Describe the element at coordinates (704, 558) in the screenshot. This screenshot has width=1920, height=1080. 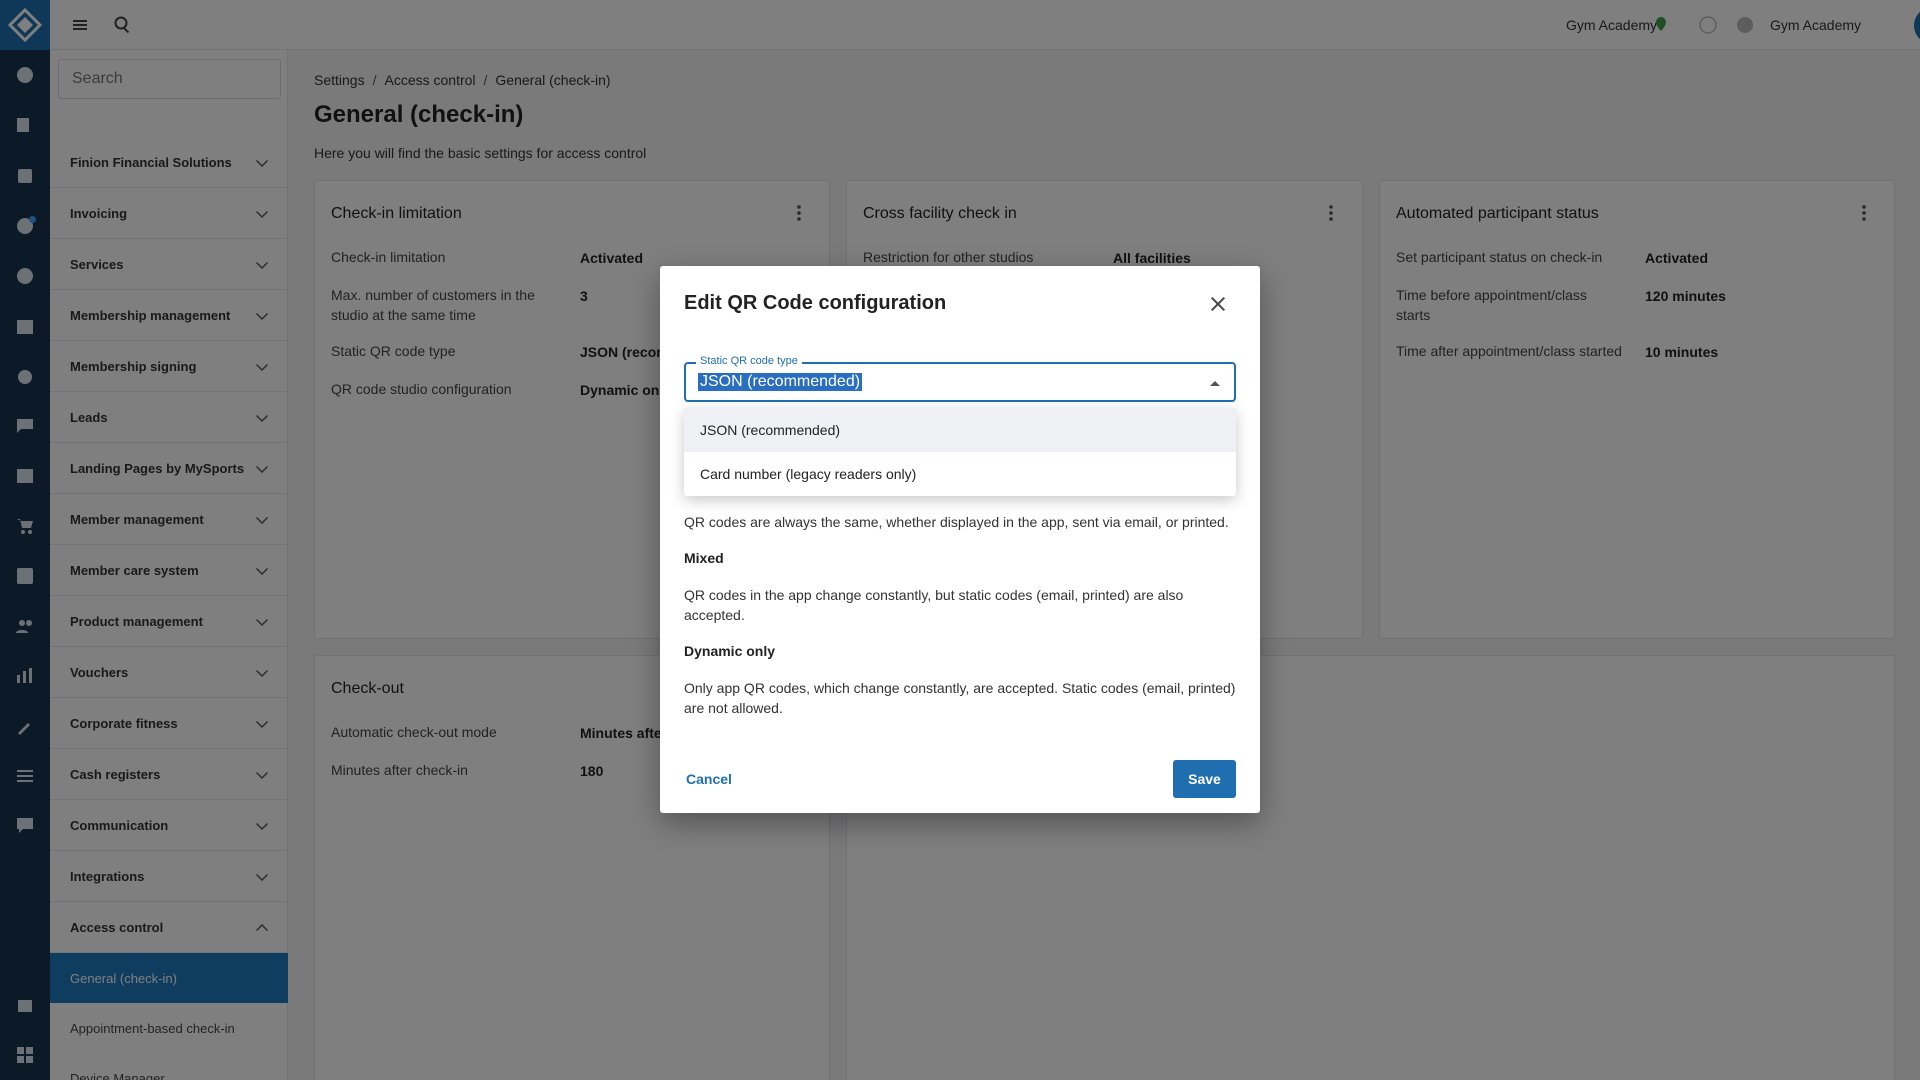
I see `mixed-heading: Mixed` at that location.